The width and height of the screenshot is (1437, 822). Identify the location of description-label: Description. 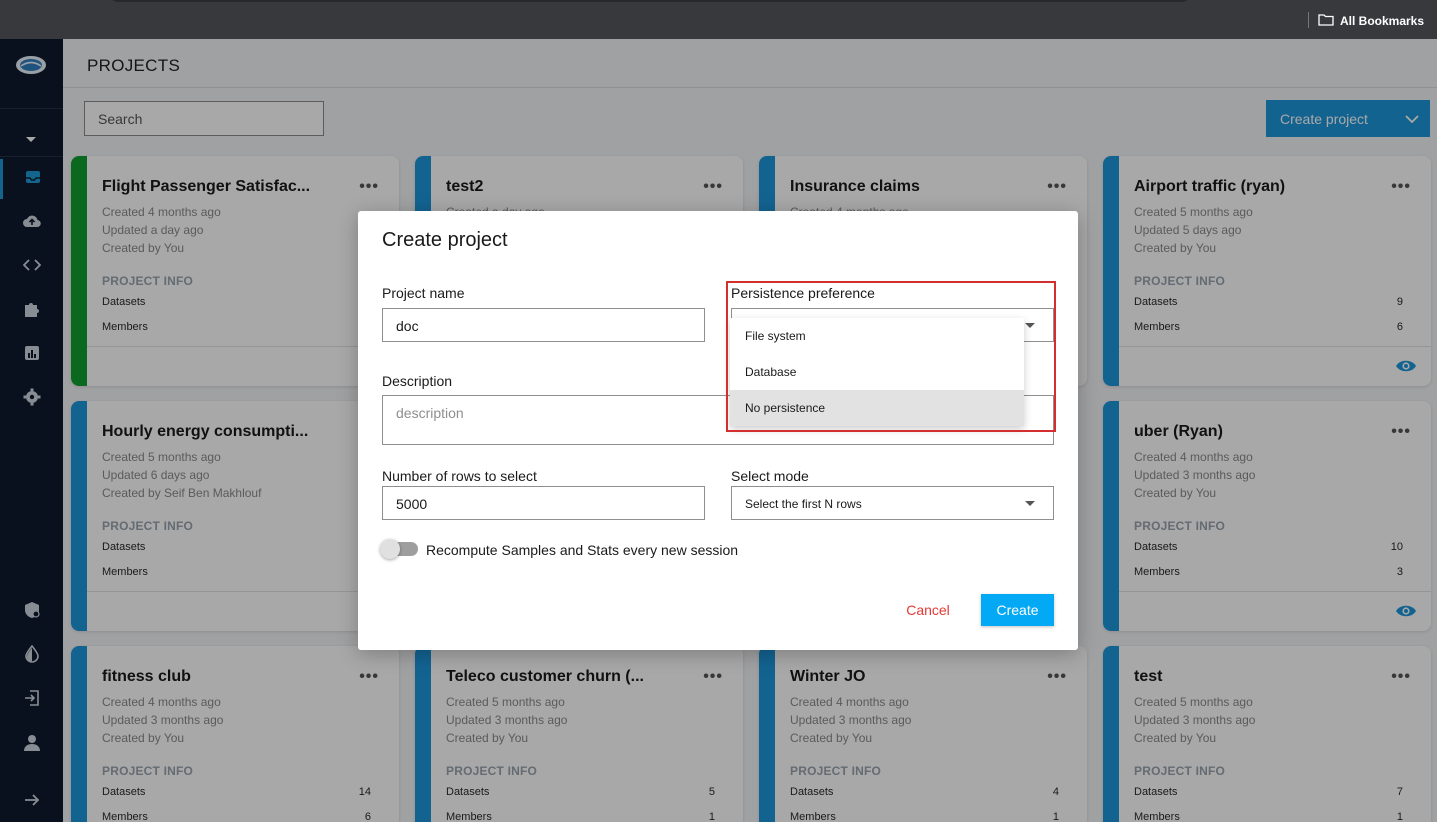
(417, 381).